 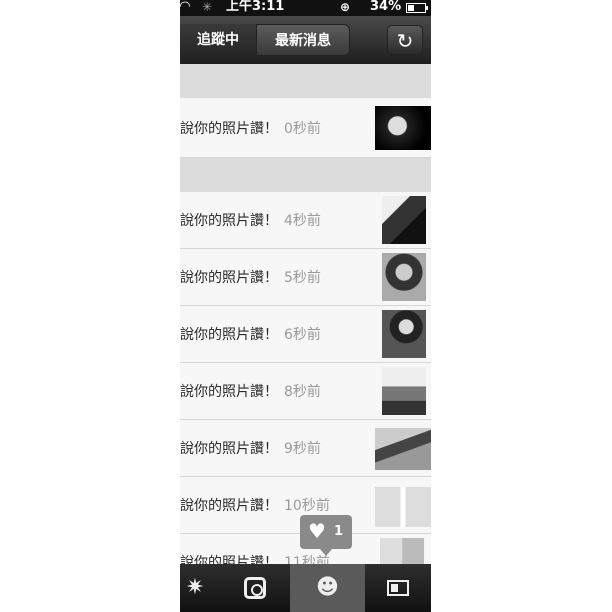 I want to click on likes-notification-bubble: ♥ 1, so click(x=326, y=535).